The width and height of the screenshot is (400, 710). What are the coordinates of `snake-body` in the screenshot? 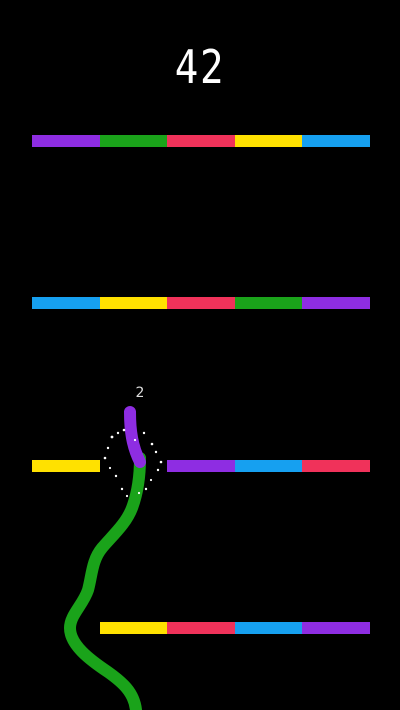 It's located at (105, 581).